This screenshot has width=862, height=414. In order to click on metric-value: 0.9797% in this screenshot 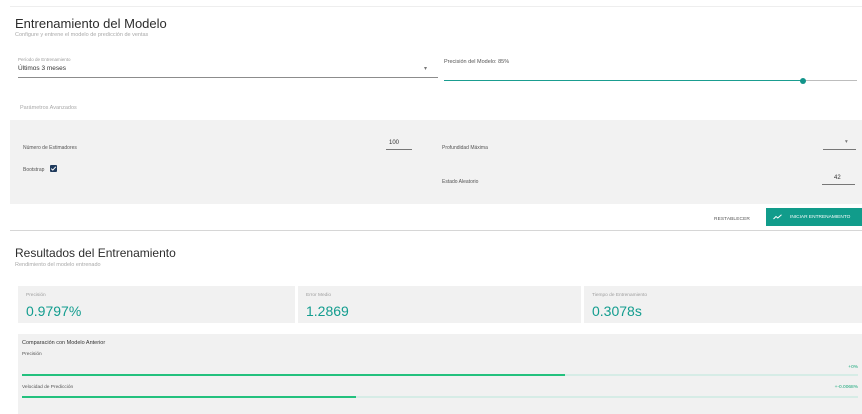, I will do `click(54, 311)`.